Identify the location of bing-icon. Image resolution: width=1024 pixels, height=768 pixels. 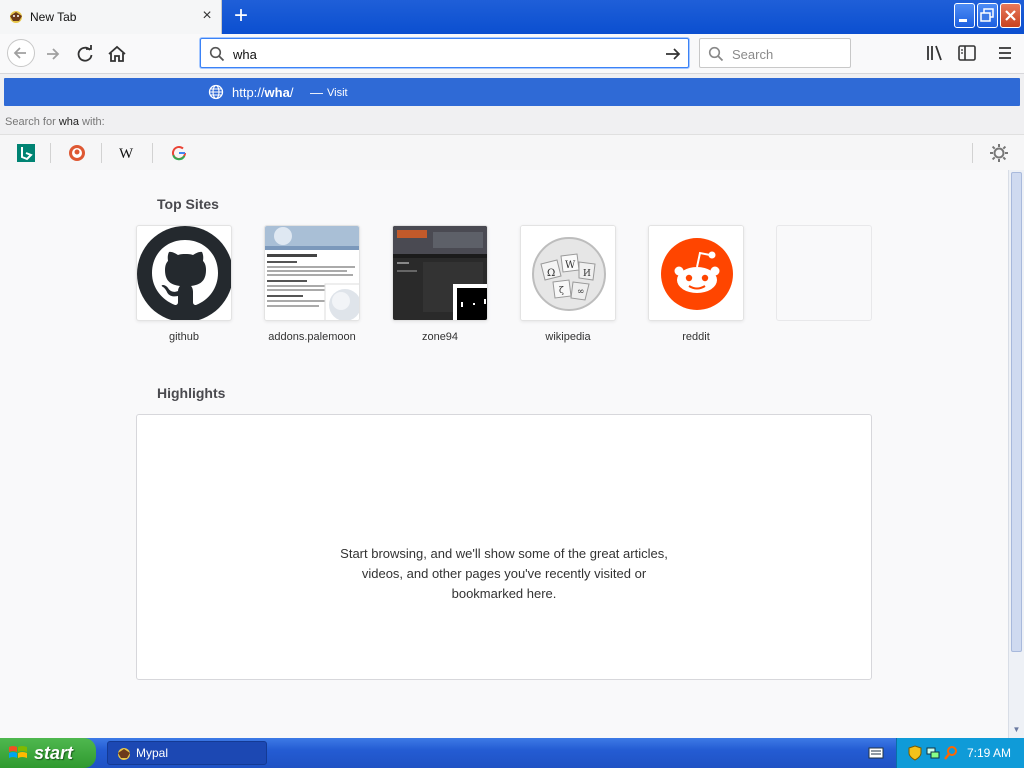
(26, 153).